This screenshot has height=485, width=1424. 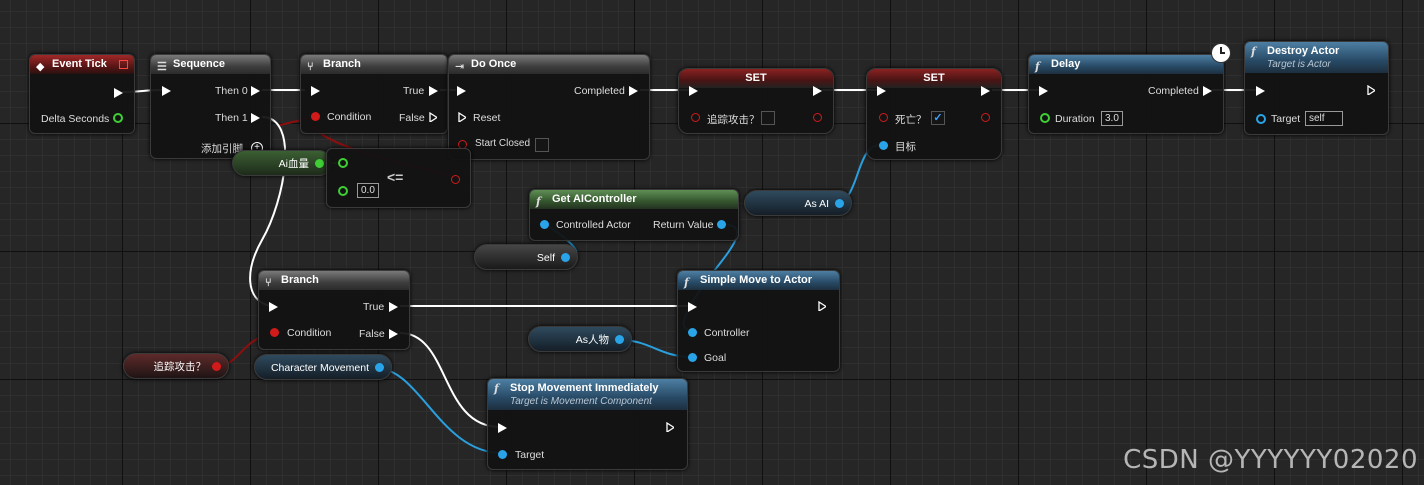 I want to click on sequence-node: ☰ Sequence Then 0 Then 1 添加引脚 +, so click(x=210, y=106).